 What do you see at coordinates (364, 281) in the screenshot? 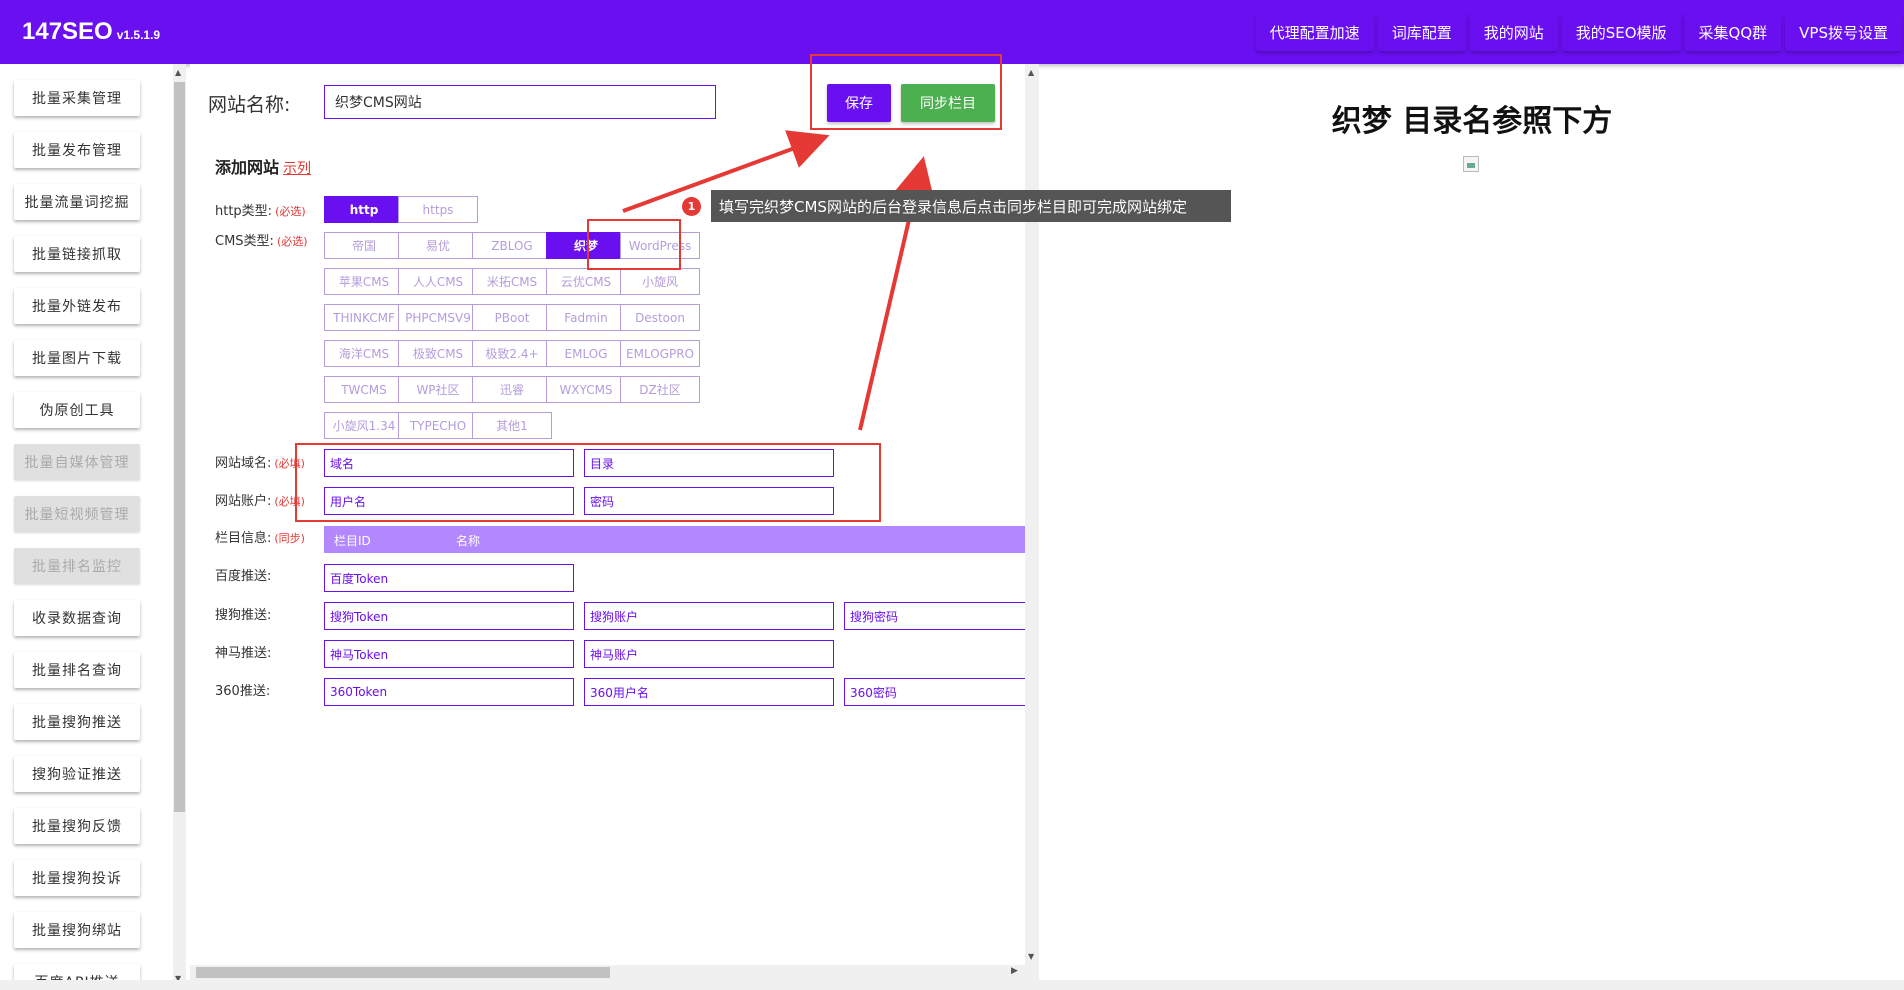
I see `cms-option: 苹果CMS` at bounding box center [364, 281].